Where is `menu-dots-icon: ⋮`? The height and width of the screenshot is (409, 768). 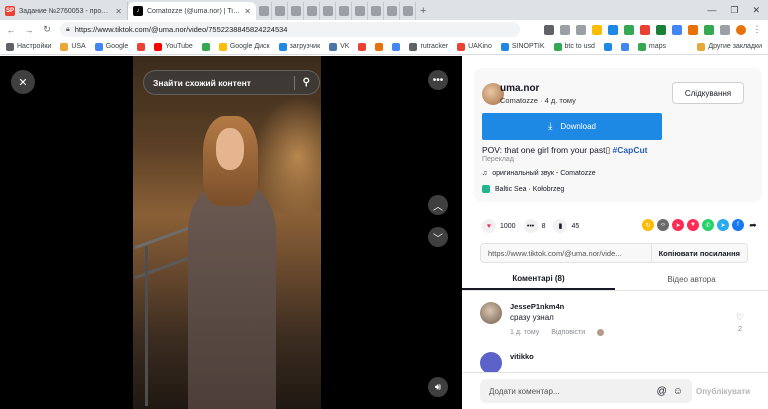
menu-dots-icon: ⋮ is located at coordinates (757, 29).